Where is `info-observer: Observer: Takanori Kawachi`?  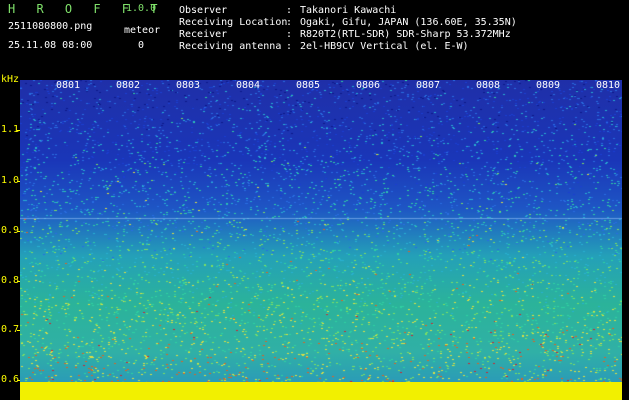
info-observer: Observer: Takanori Kawachi is located at coordinates (288, 10).